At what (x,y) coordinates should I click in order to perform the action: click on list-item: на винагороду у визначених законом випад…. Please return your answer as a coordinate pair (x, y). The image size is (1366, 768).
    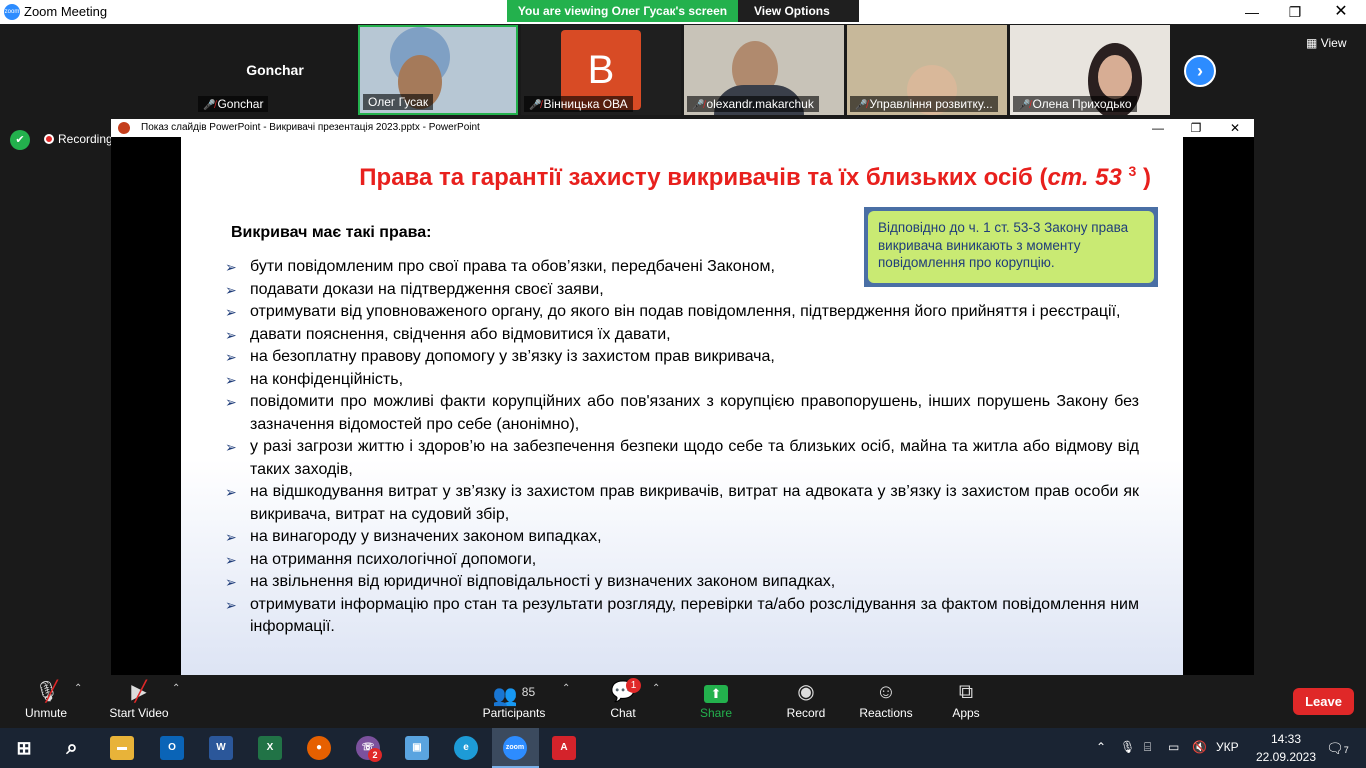
    Looking at the image, I should click on (682, 537).